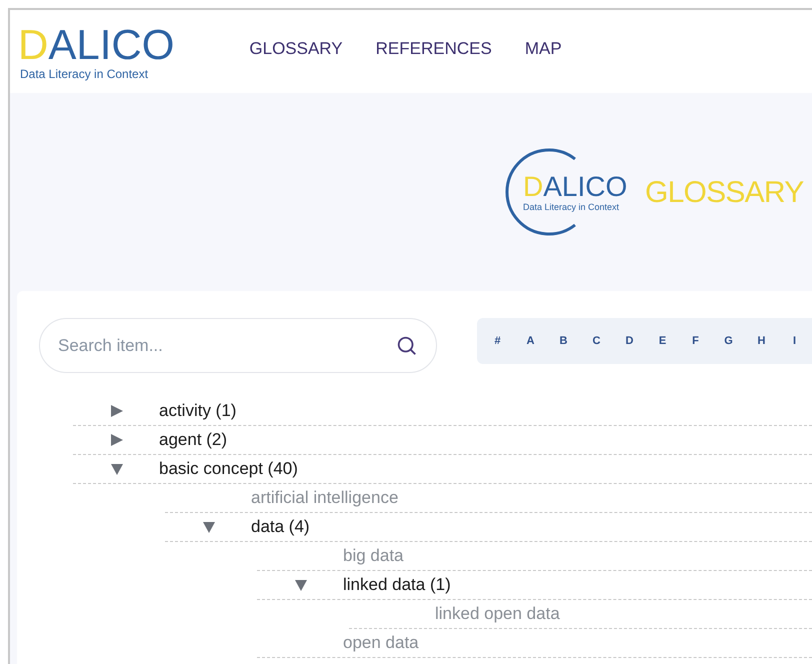 The image size is (812, 664). What do you see at coordinates (197, 411) in the screenshot?
I see `category-label: activity (1)` at bounding box center [197, 411].